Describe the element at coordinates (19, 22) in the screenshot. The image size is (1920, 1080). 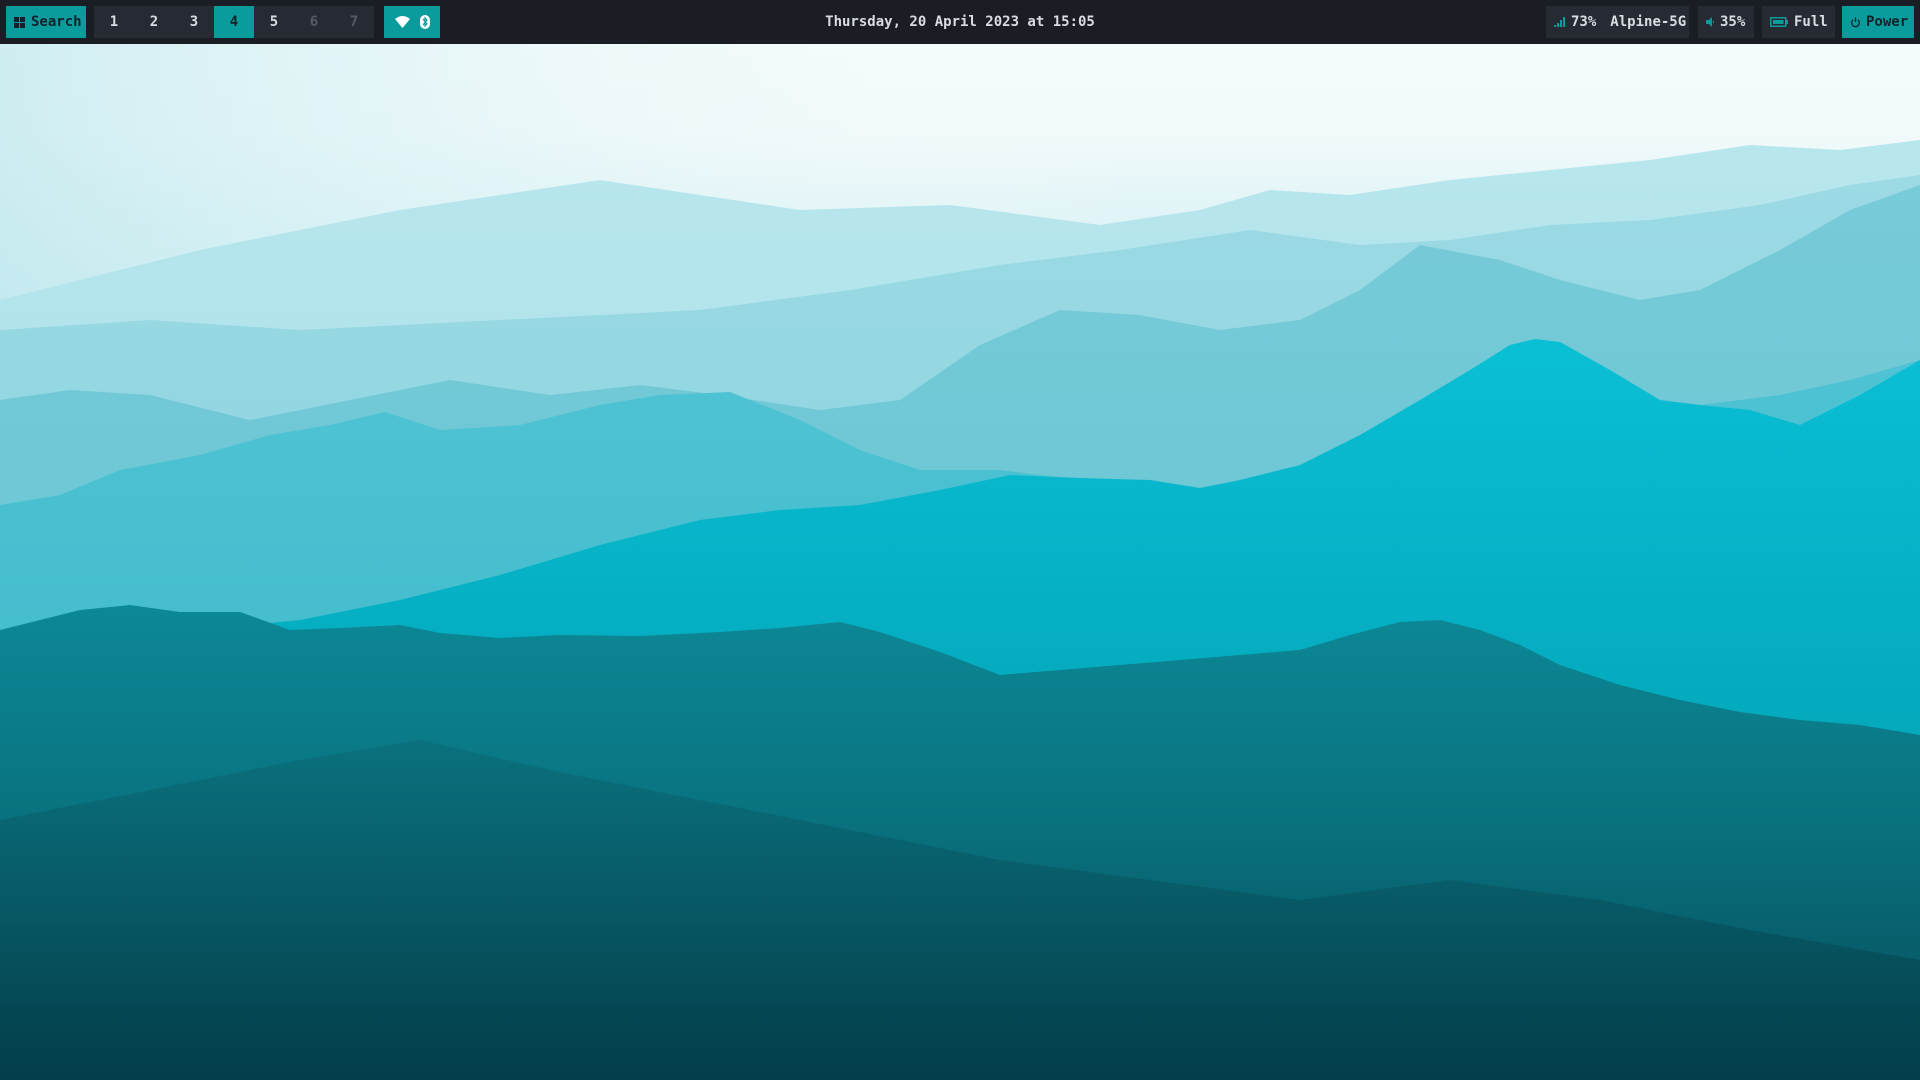
I see `grid-icon` at that location.